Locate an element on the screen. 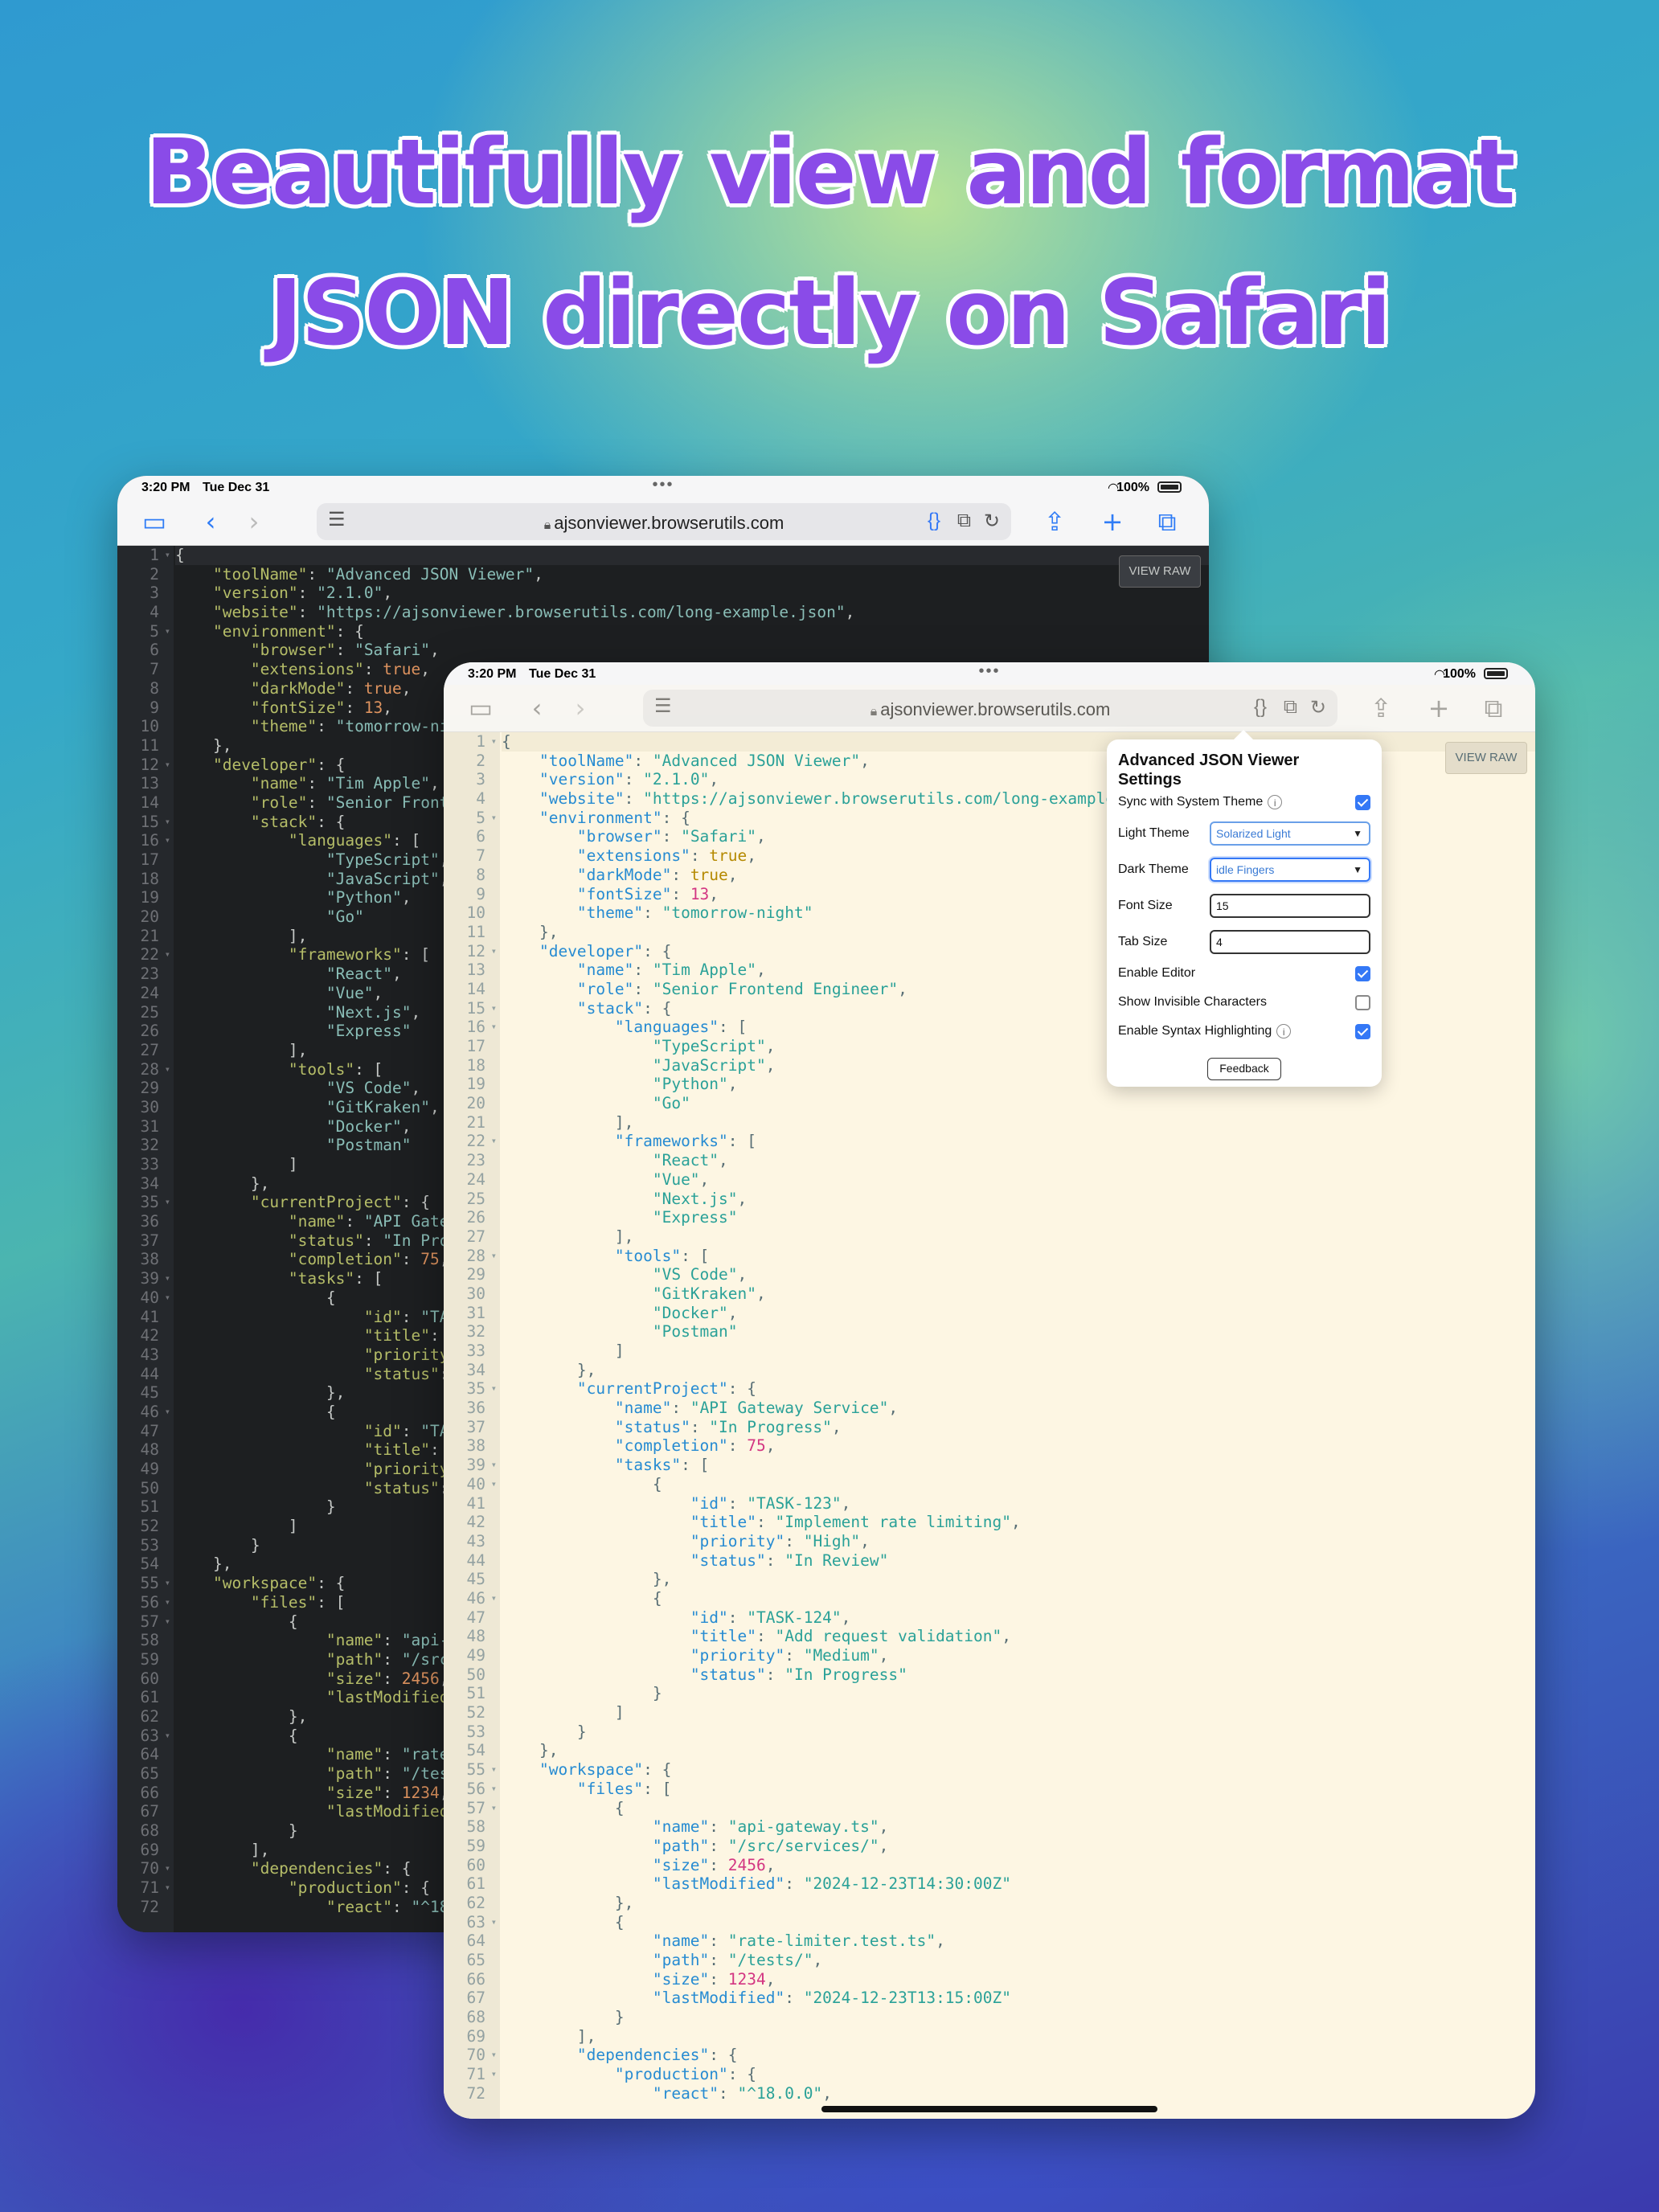 The image size is (1659, 2212). code-line: "title": "Implement rate limiting", is located at coordinates (1018, 1522).